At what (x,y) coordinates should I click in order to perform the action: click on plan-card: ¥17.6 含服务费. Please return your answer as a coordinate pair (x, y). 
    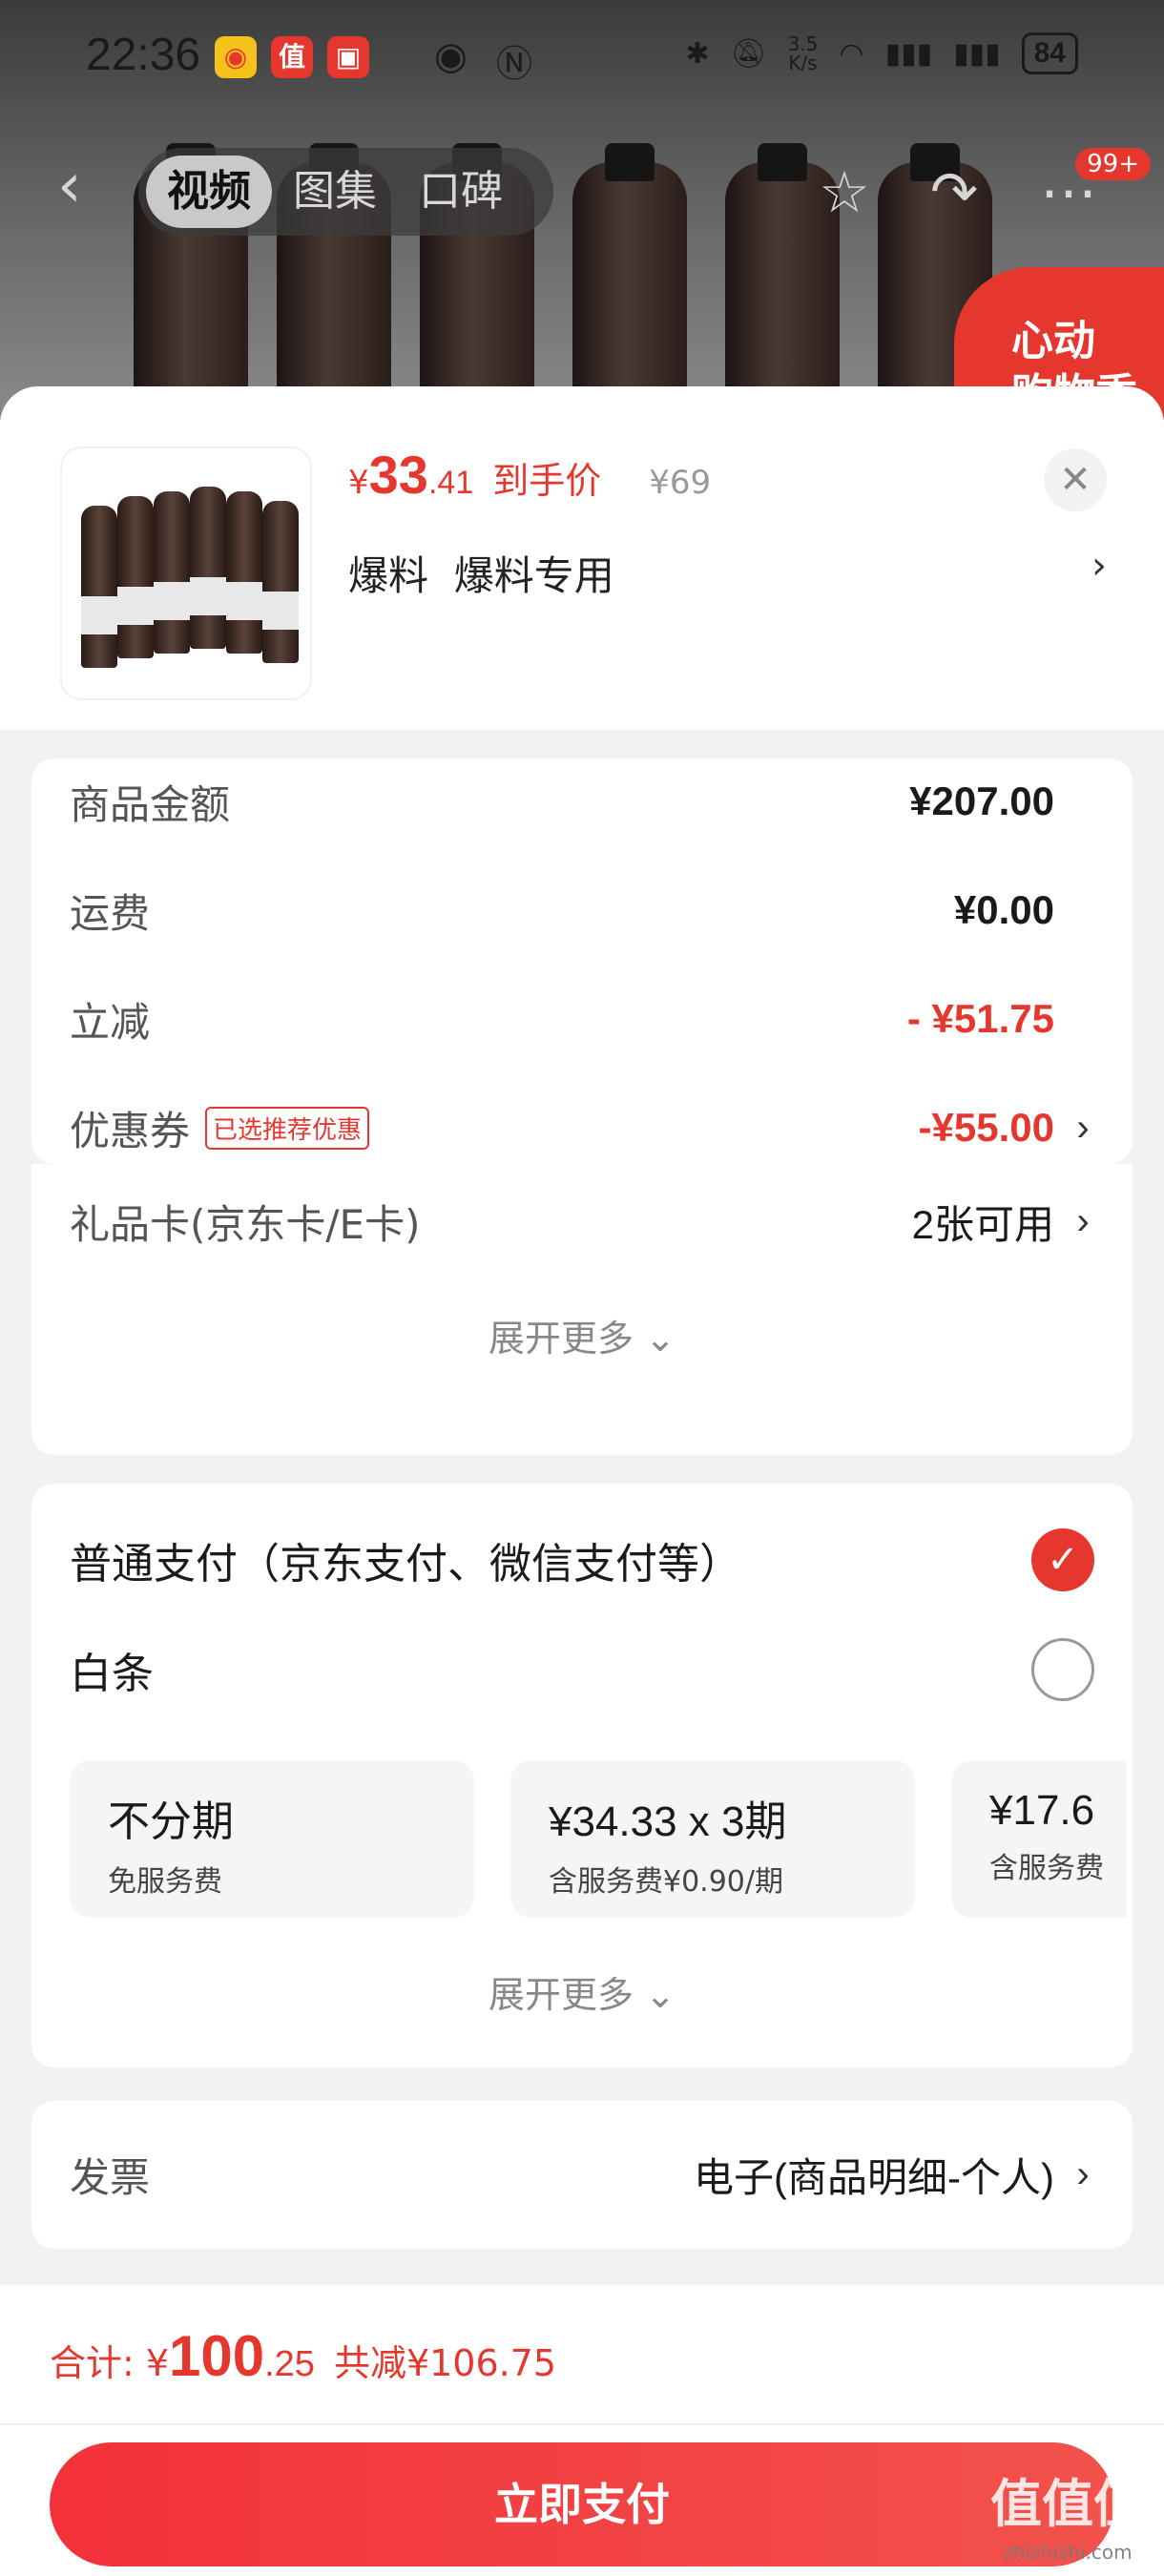
    Looking at the image, I should click on (1039, 1839).